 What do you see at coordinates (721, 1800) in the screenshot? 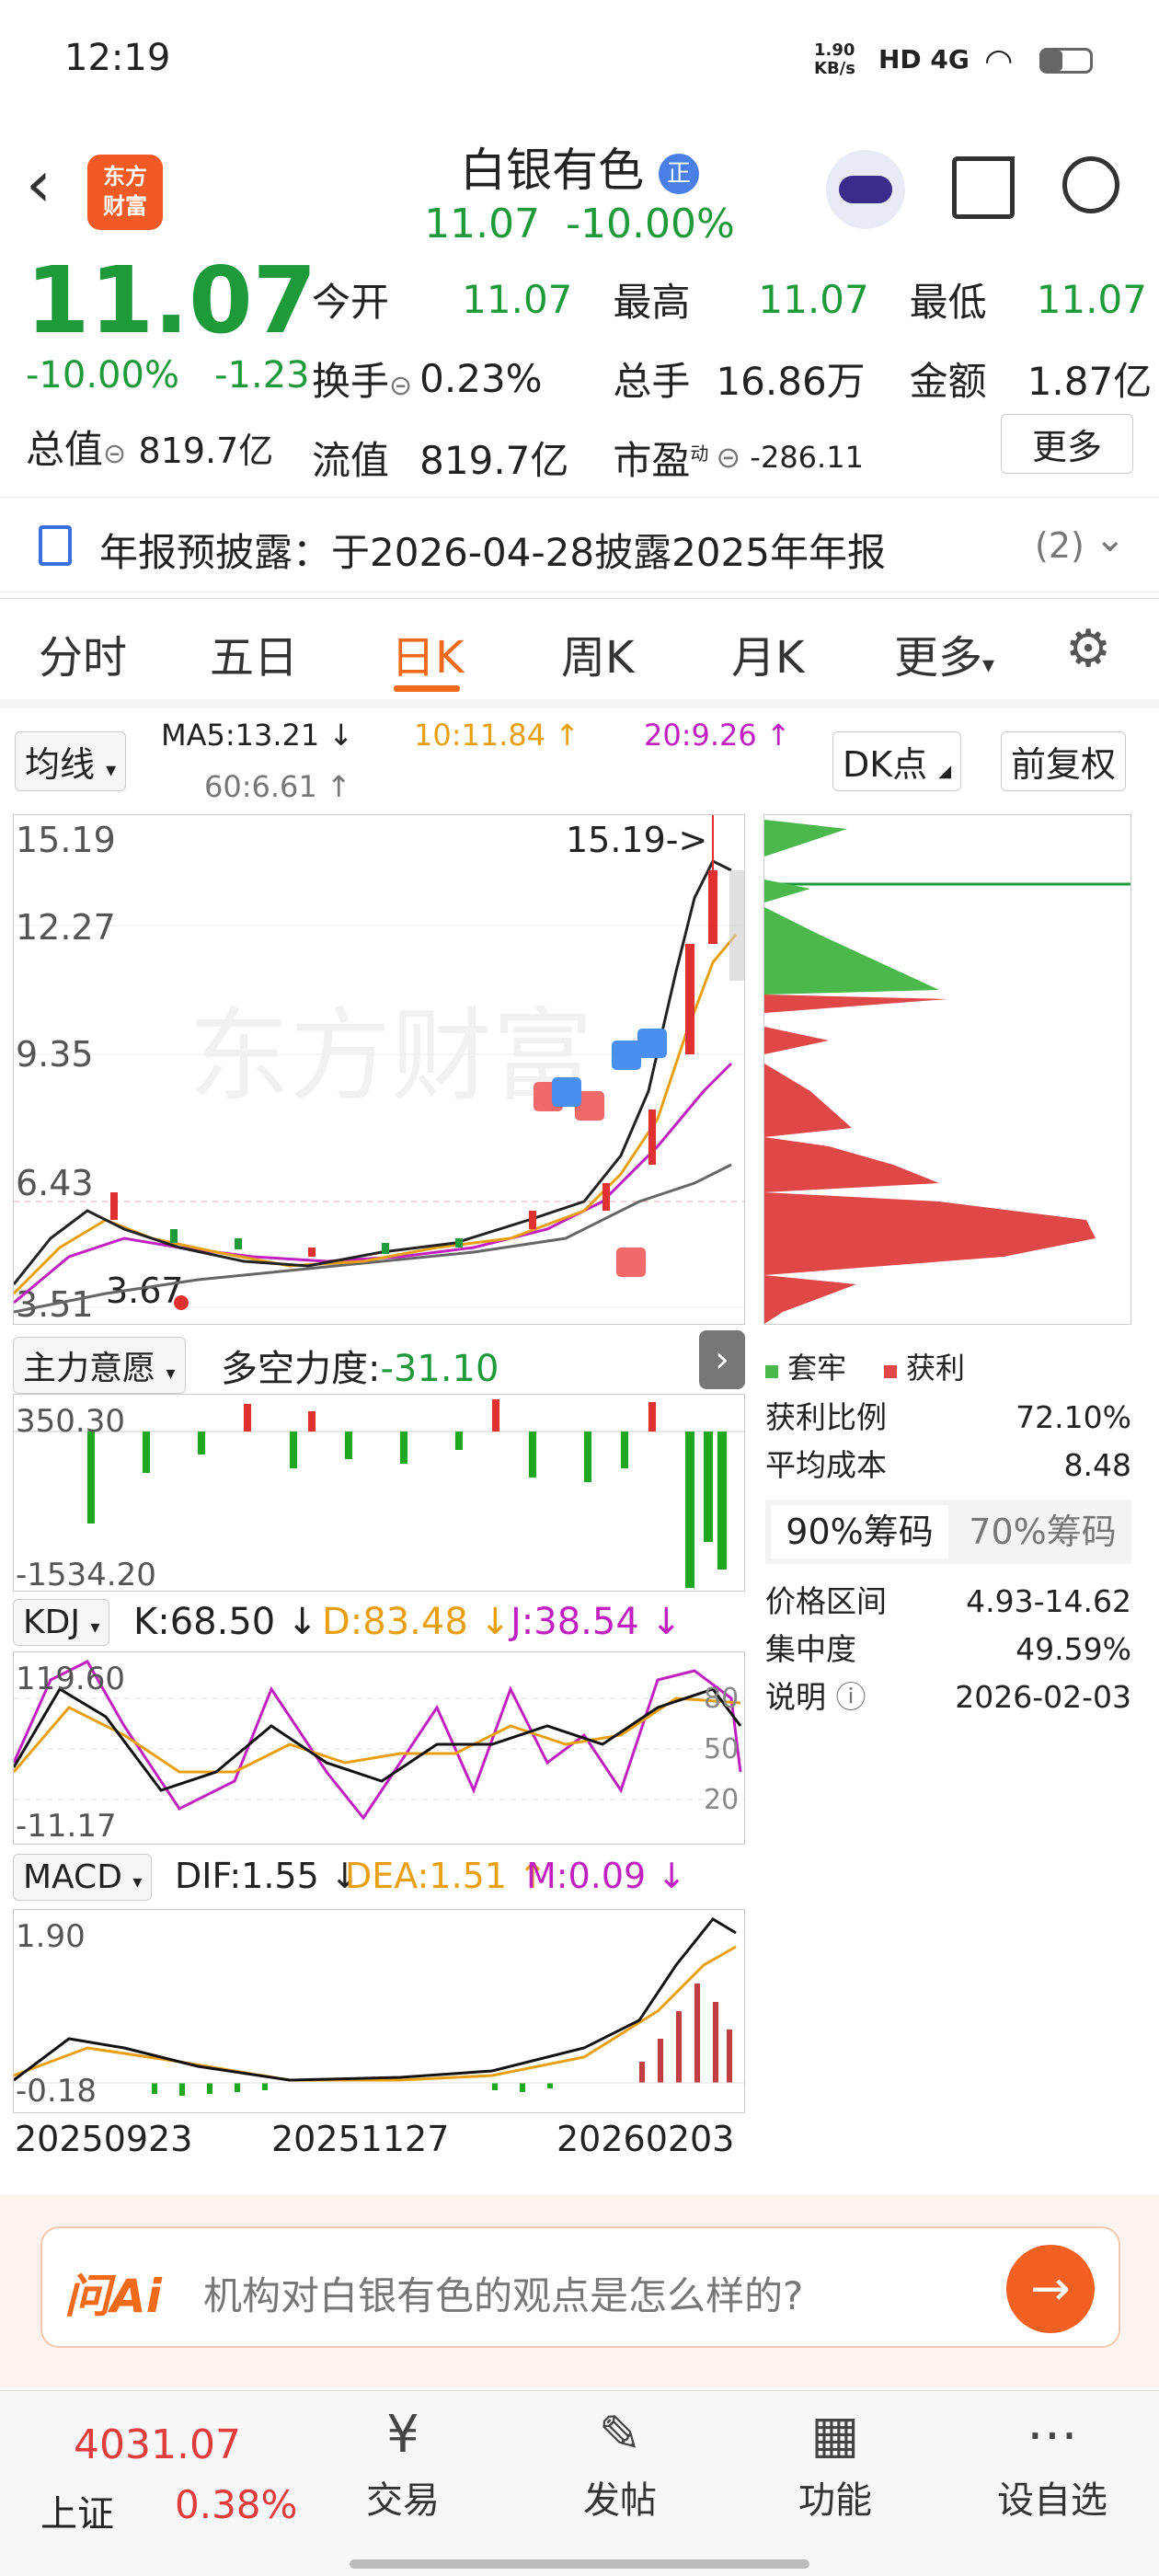
I see `kdj-level-20: 20` at bounding box center [721, 1800].